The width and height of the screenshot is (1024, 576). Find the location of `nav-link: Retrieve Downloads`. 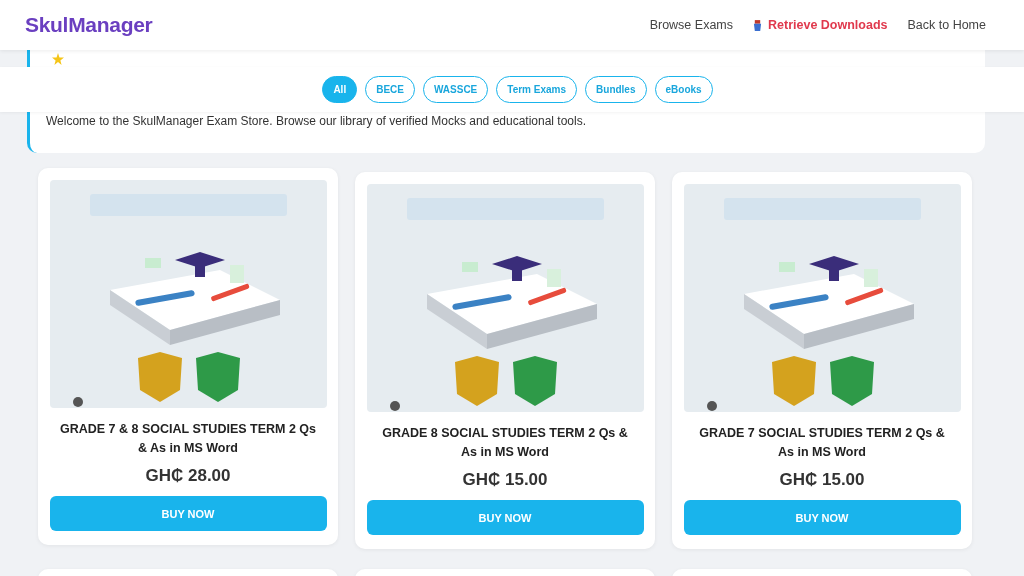

nav-link: Retrieve Downloads is located at coordinates (828, 25).